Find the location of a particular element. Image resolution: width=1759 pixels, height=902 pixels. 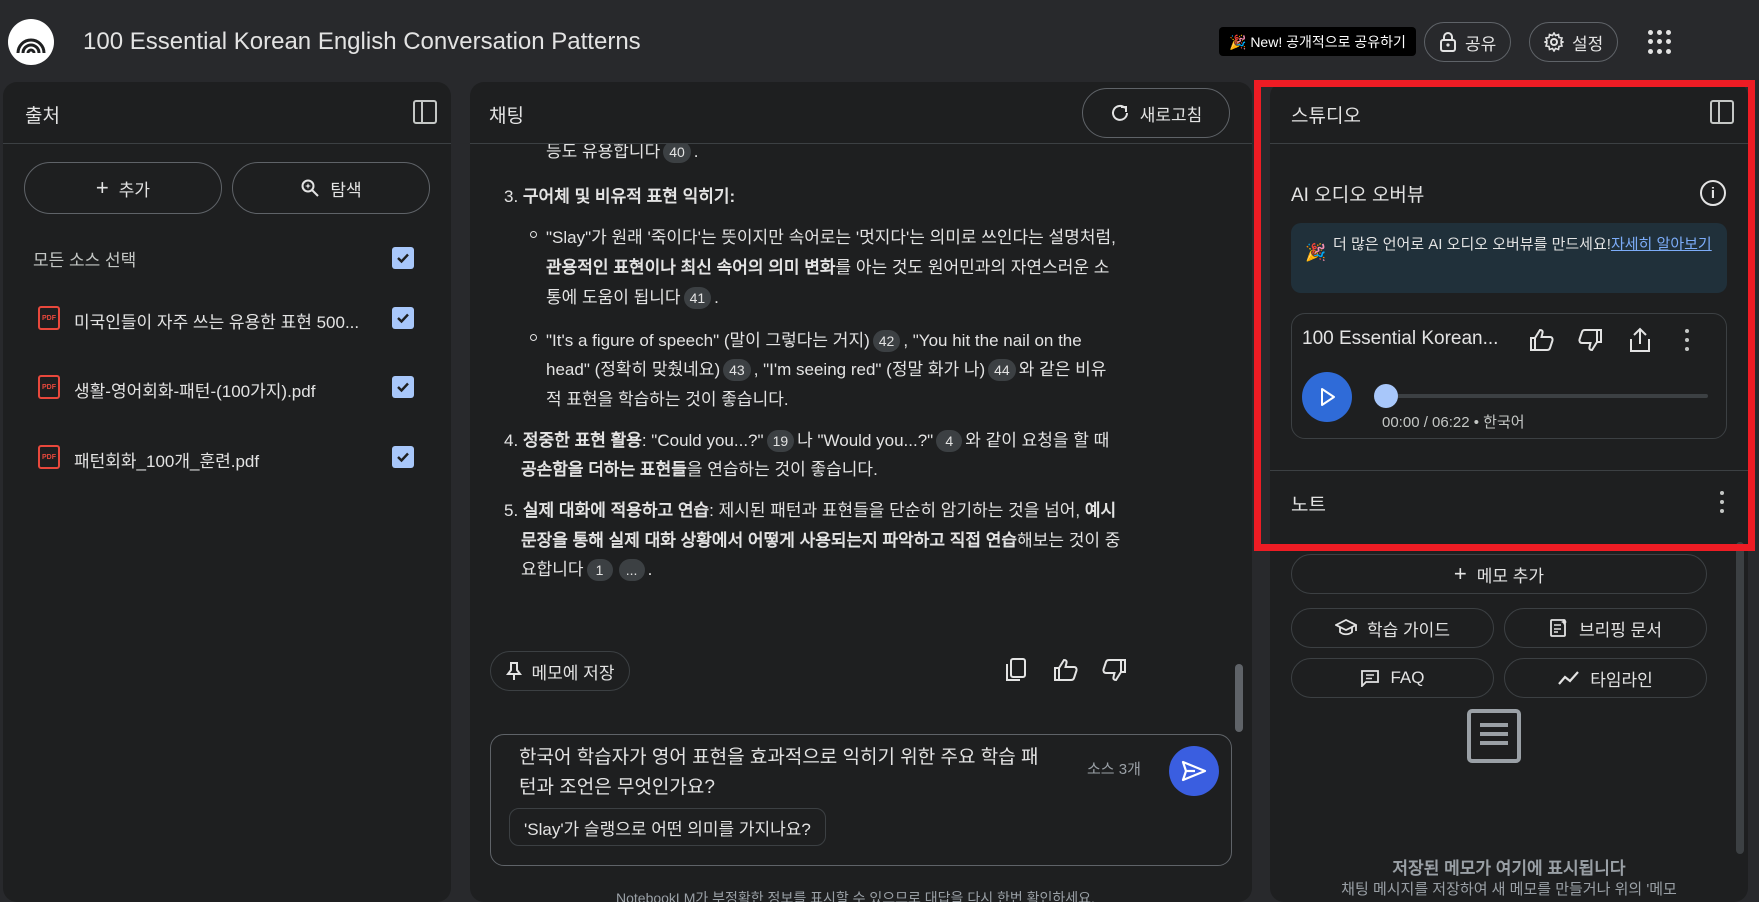

notes-more-icon is located at coordinates (1722, 502).